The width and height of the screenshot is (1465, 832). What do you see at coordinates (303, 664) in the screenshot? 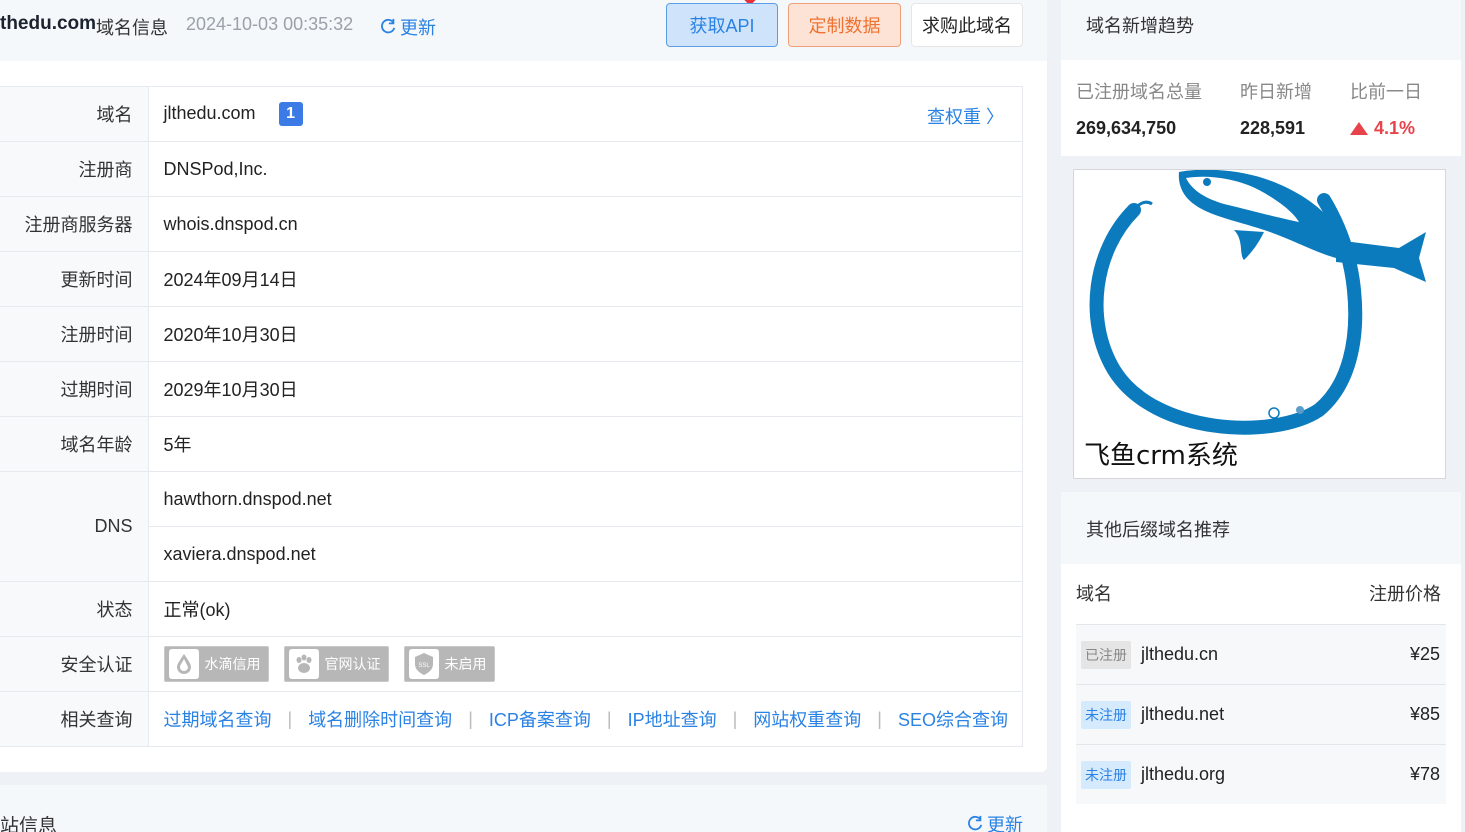
I see `paw-icon` at bounding box center [303, 664].